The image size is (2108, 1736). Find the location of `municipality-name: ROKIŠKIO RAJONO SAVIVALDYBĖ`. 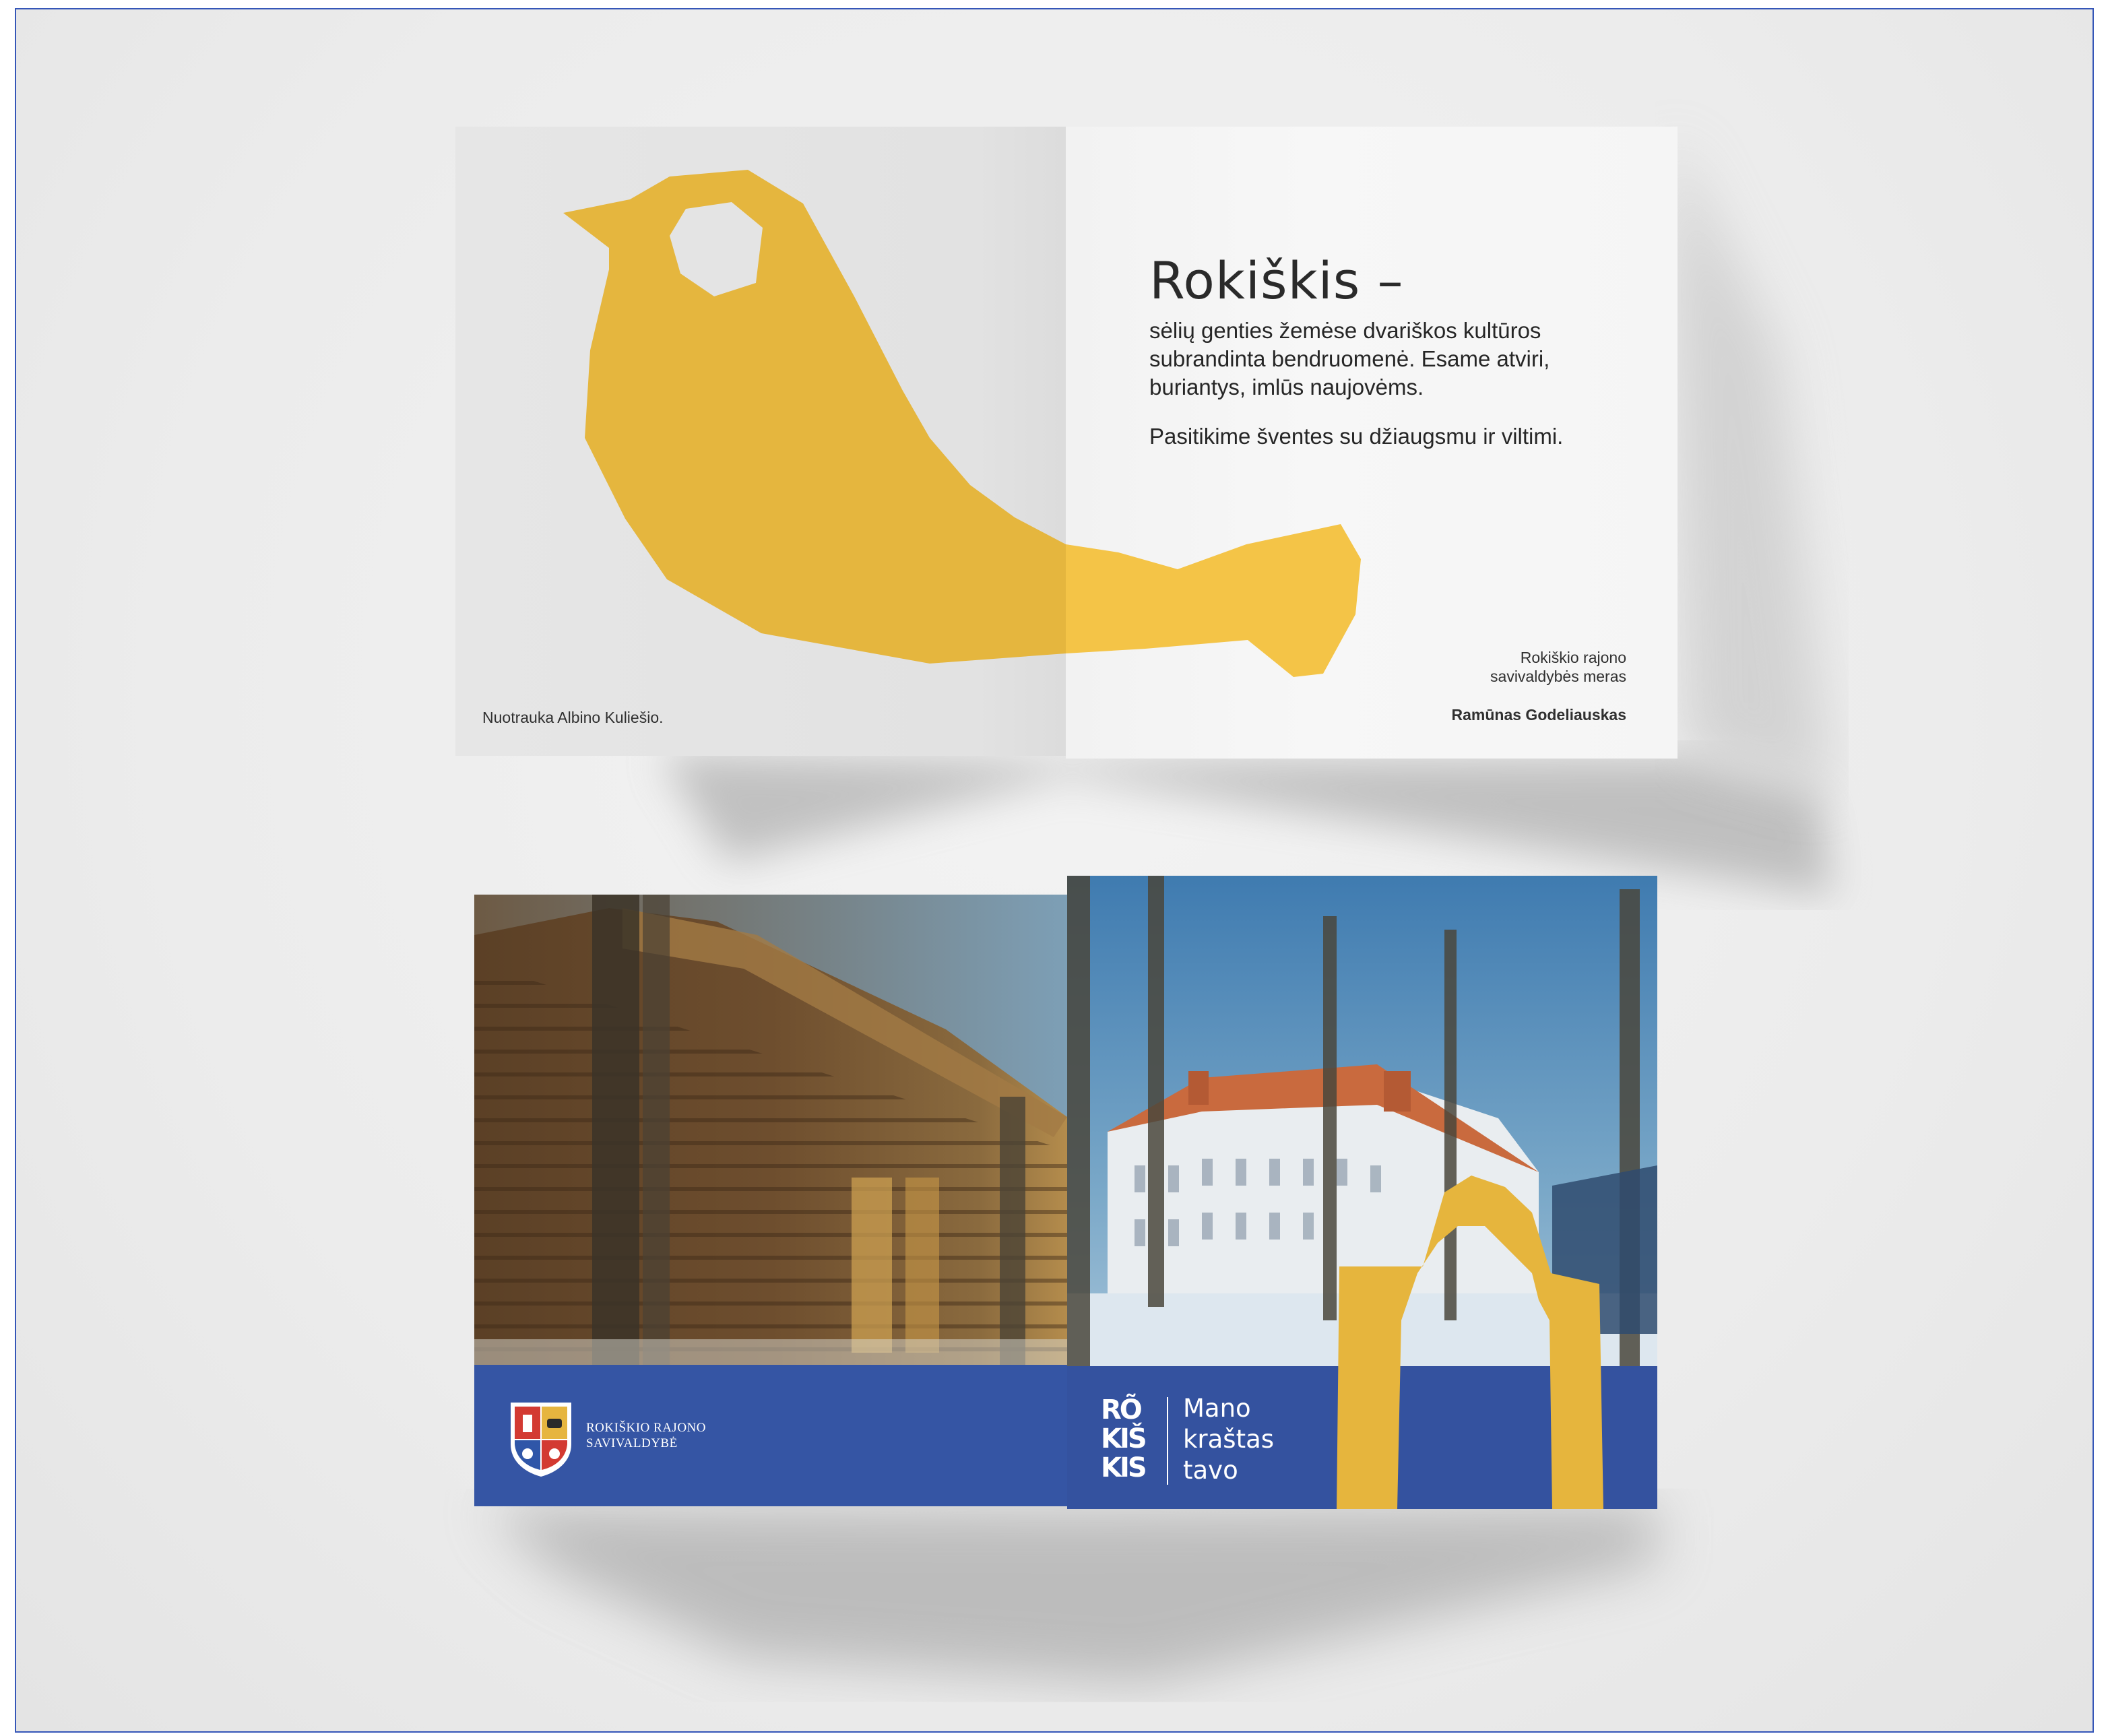

municipality-name: ROKIŠKIO RAJONO SAVIVALDYBĖ is located at coordinates (646, 1435).